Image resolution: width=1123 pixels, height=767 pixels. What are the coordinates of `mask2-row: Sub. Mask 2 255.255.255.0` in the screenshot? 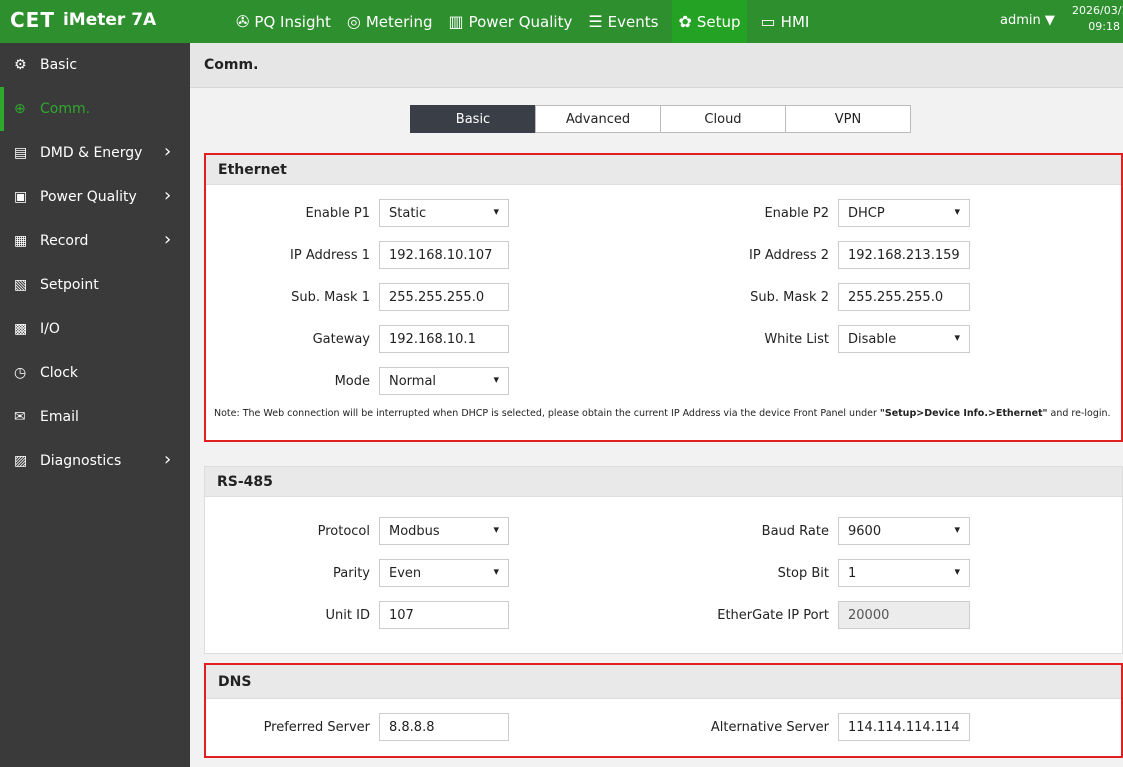 It's located at (813, 297).